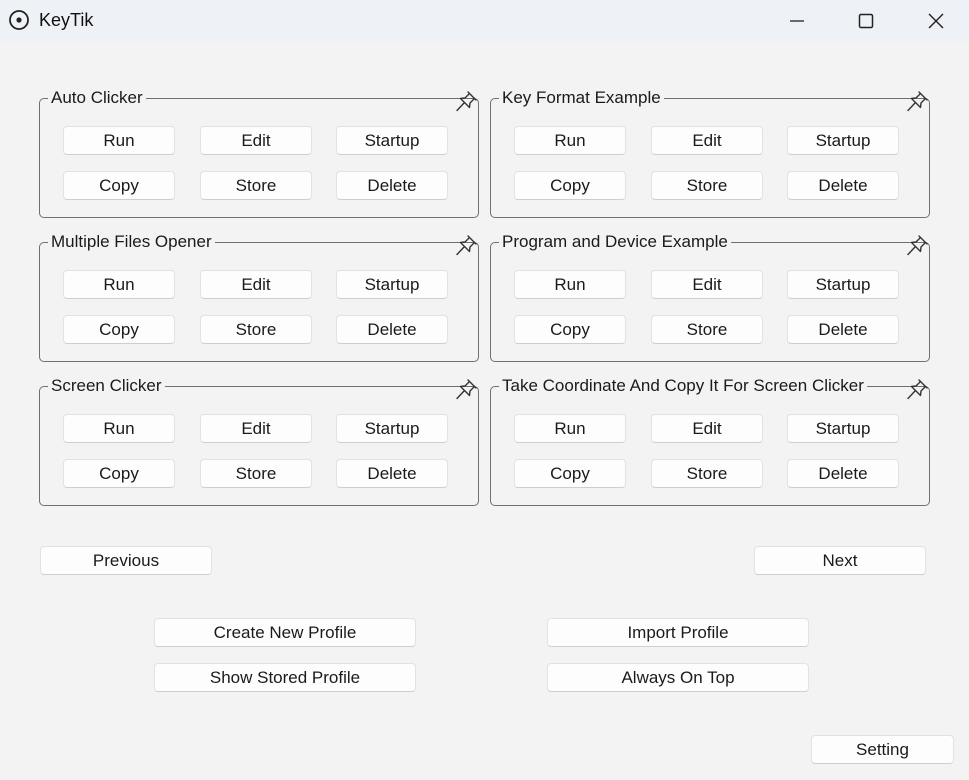 The width and height of the screenshot is (969, 780). What do you see at coordinates (126, 560) in the screenshot?
I see `previous-button: Previous` at bounding box center [126, 560].